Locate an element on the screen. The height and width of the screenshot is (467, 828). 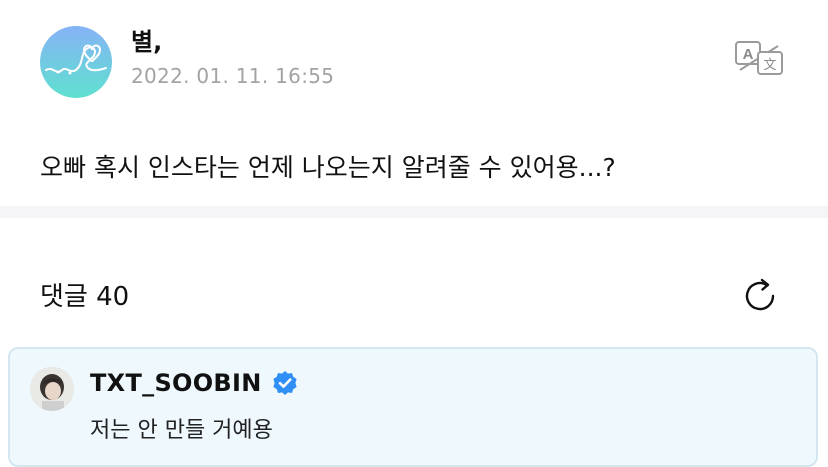
comment-author-name: TXT_SOOBIN is located at coordinates (176, 383).